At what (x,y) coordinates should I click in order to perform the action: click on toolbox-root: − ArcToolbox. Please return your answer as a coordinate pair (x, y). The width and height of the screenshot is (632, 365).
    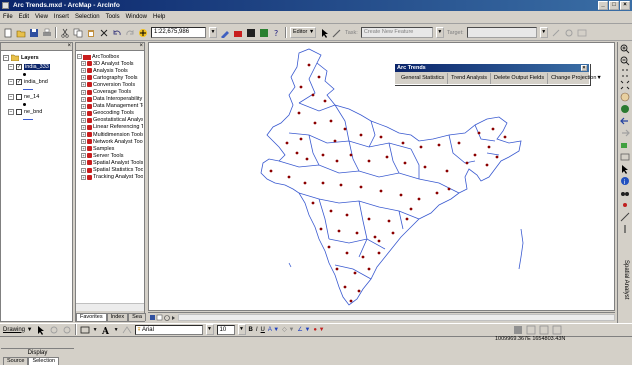
    Looking at the image, I should click on (110, 56).